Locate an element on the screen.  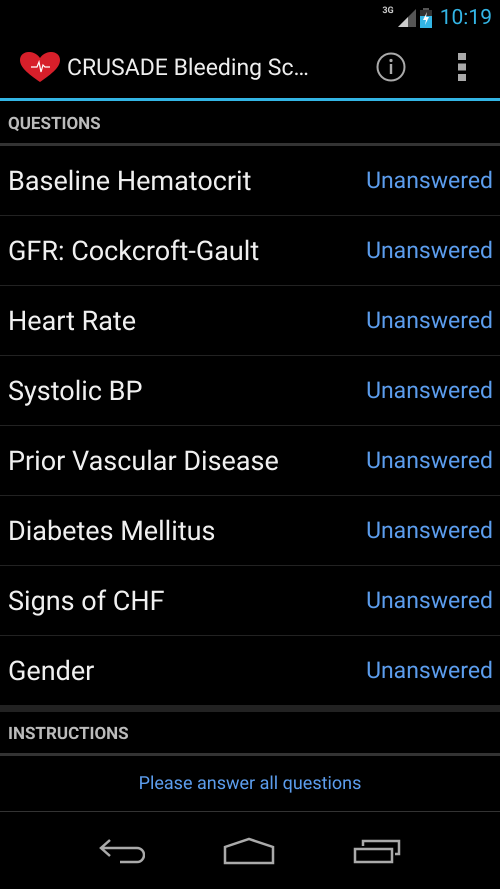
question-row: GFR: Cockcroft-Gault Unanswered is located at coordinates (250, 251).